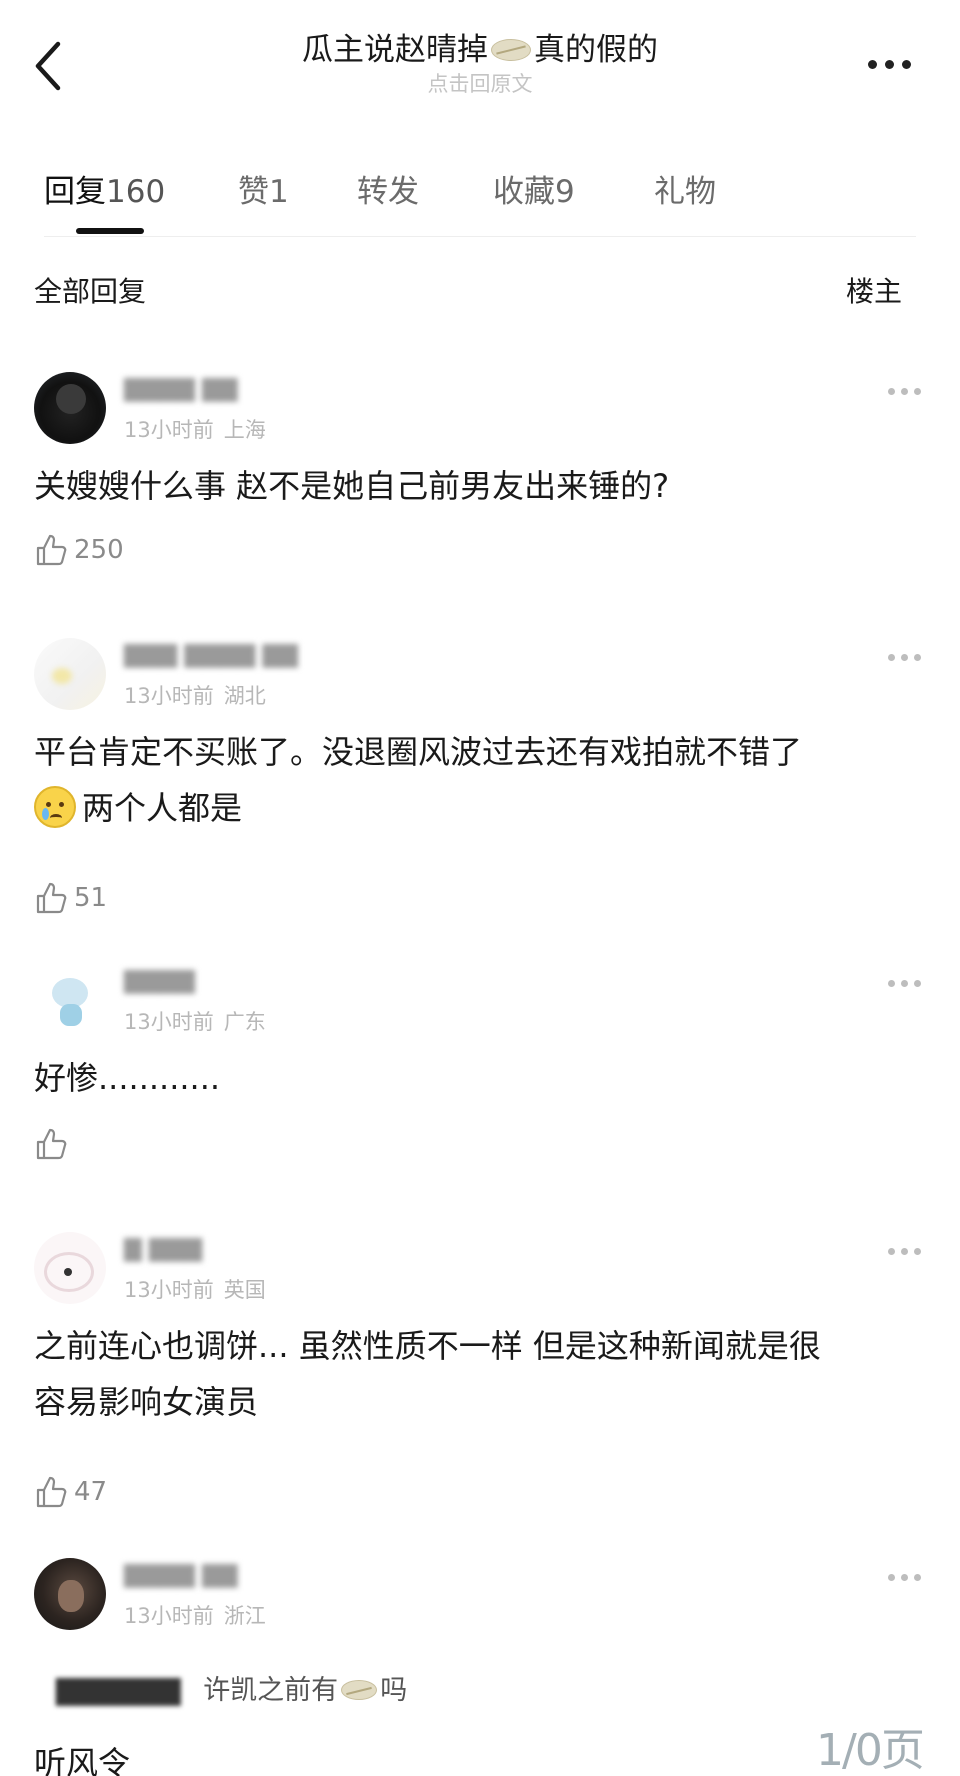 Image resolution: width=960 pixels, height=1776 pixels. I want to click on comment-text: 关嫂嫂什么事 赵不是她自己前男友出来锤的?, so click(352, 486).